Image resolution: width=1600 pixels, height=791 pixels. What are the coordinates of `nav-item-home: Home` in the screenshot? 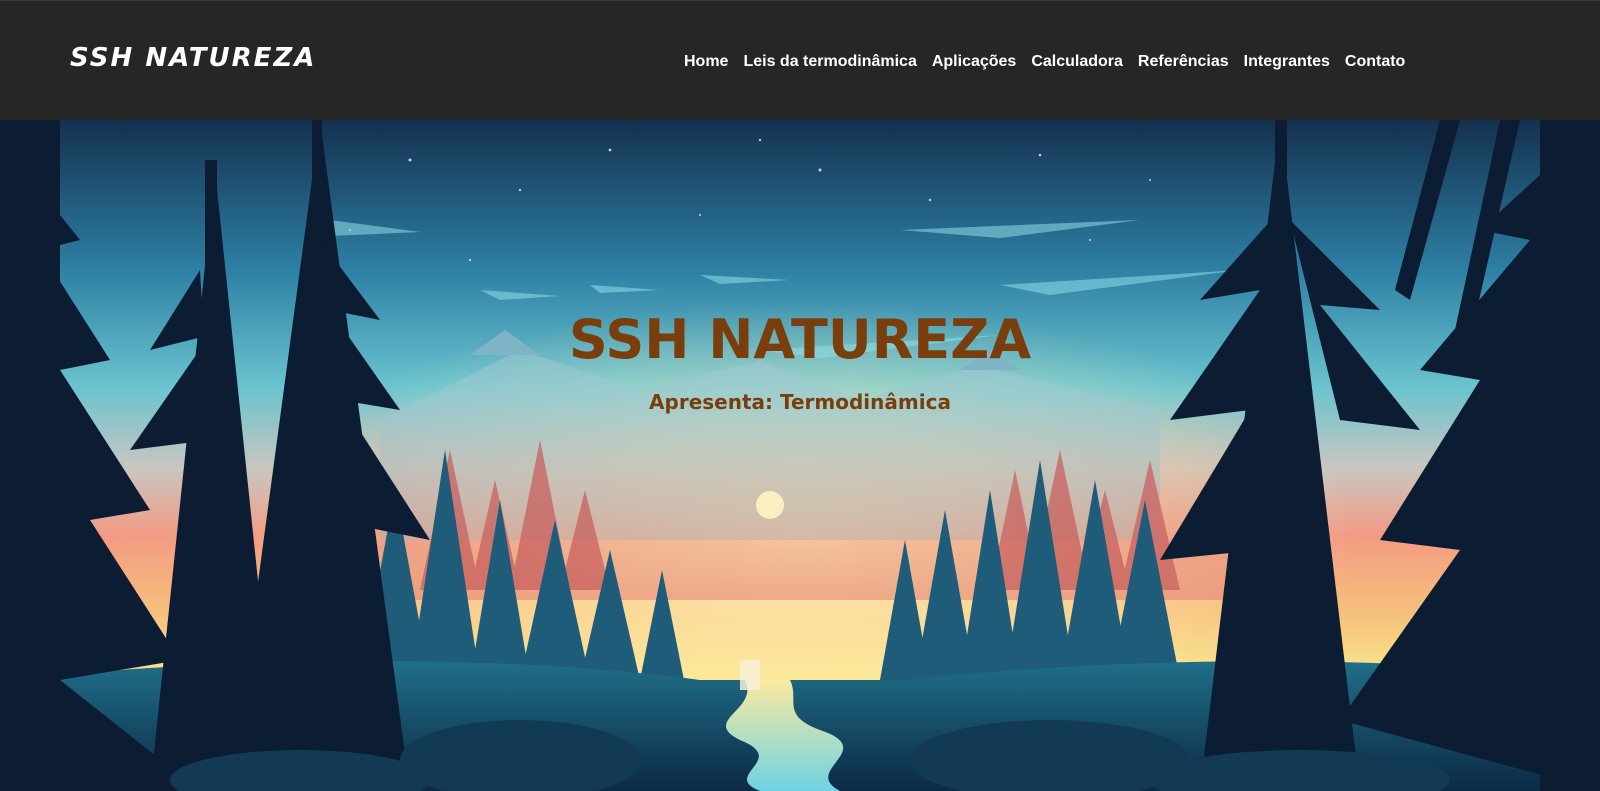 It's located at (706, 62).